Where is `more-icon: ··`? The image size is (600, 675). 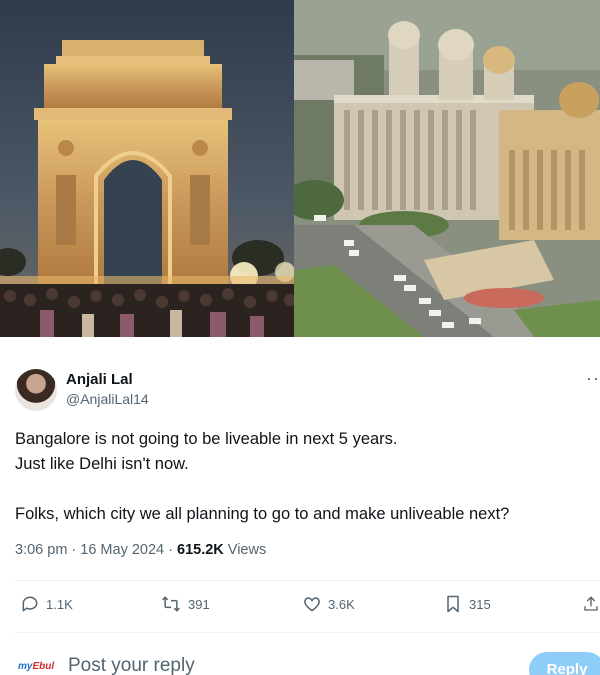 more-icon: ·· is located at coordinates (593, 378).